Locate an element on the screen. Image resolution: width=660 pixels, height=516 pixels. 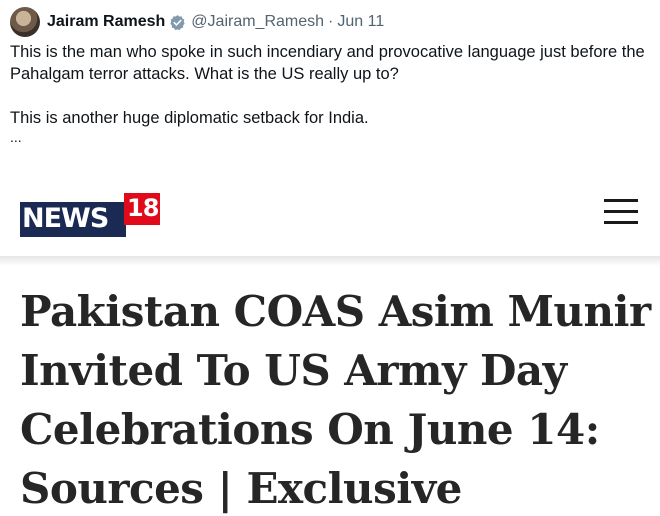
news18-logo: NEWS 18 is located at coordinates (90, 215).